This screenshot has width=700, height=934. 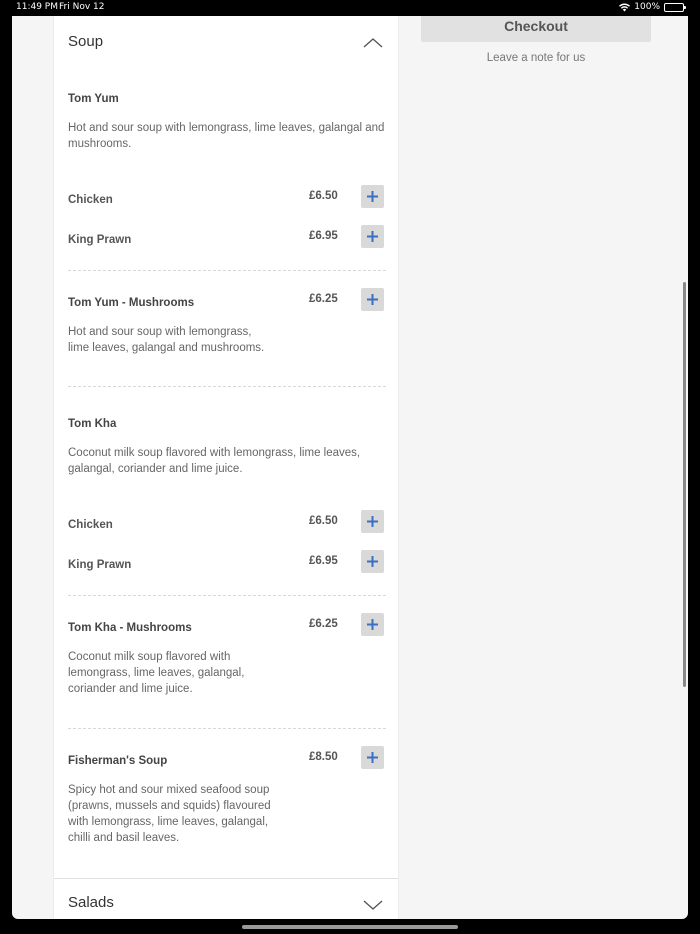 What do you see at coordinates (373, 43) in the screenshot?
I see `chevron-up-icon` at bounding box center [373, 43].